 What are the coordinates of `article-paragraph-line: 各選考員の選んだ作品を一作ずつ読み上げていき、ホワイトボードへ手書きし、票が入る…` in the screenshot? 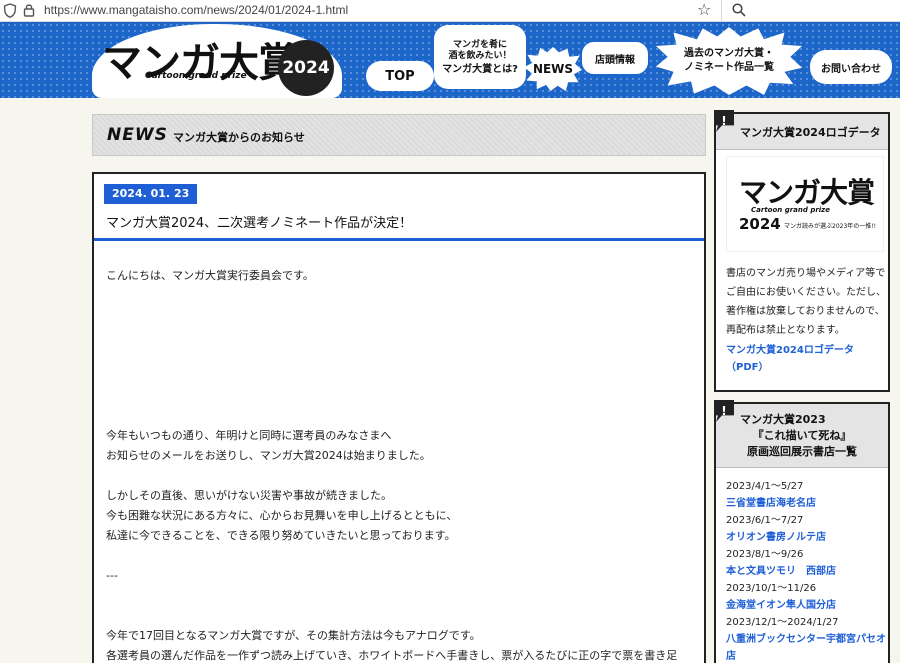 It's located at (392, 655).